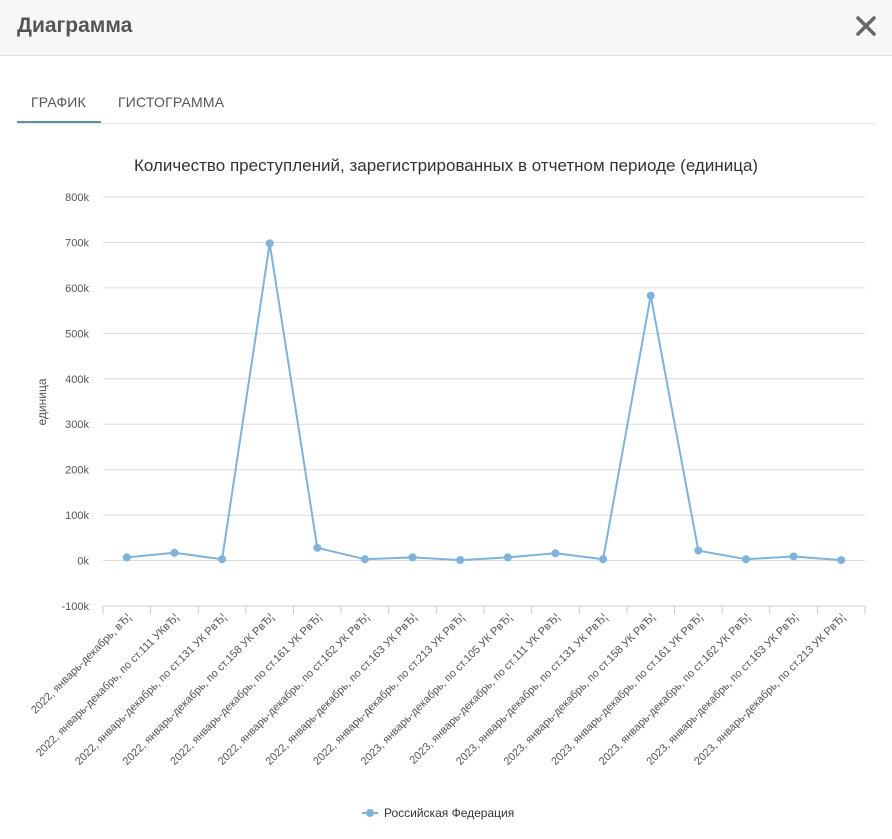 The height and width of the screenshot is (839, 892). I want to click on legend-marker, so click(370, 813).